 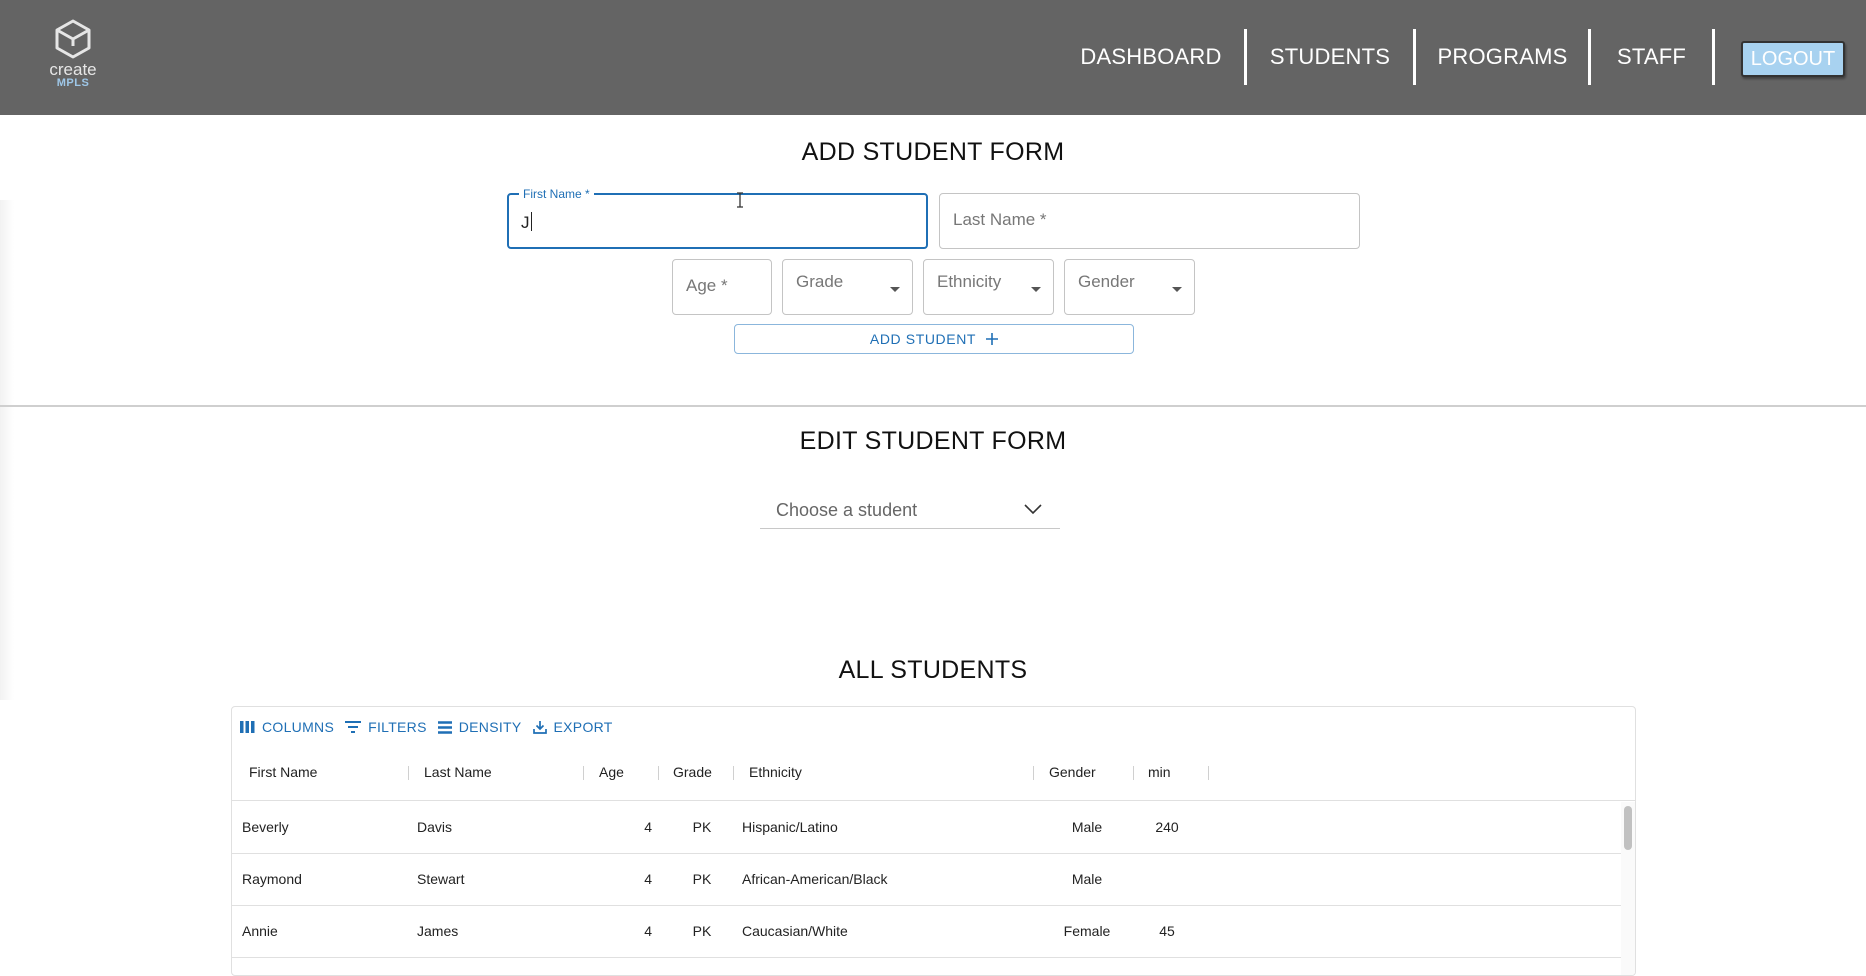 I want to click on column-header-first-name: First Name, so click(x=283, y=772).